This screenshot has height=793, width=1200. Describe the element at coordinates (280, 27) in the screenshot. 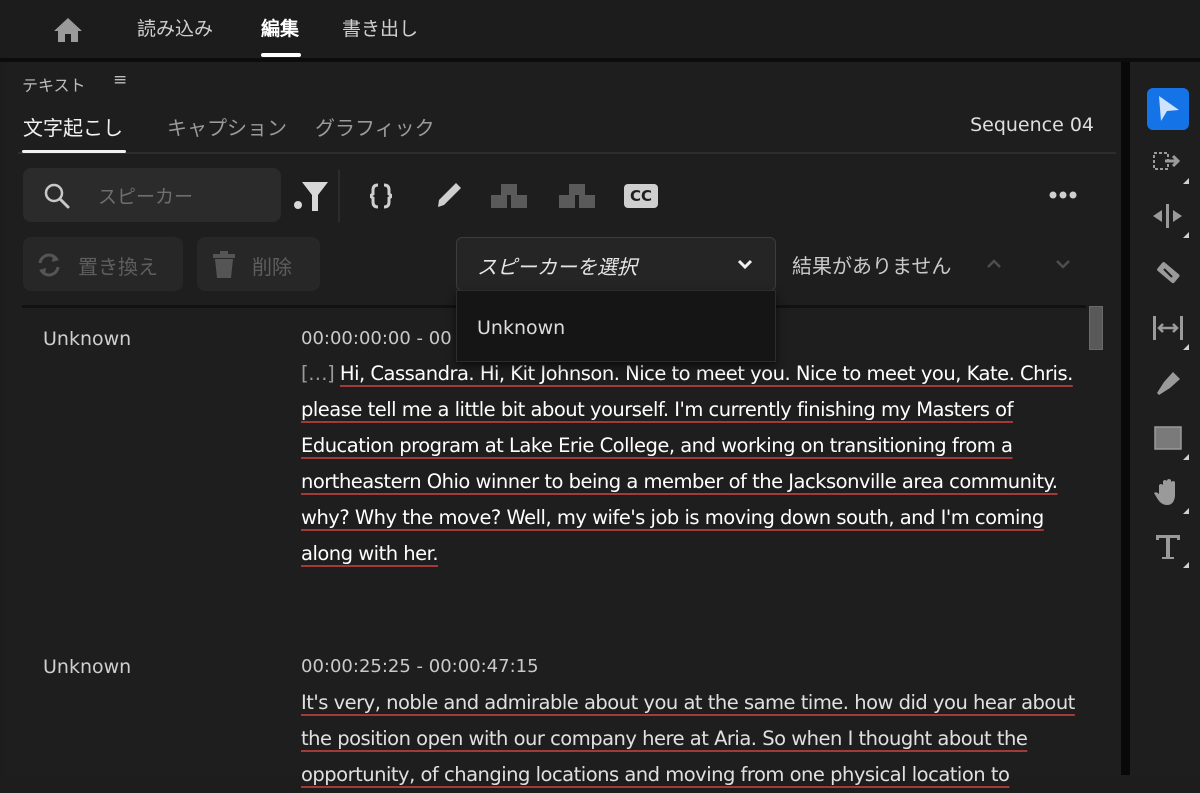

I see `nav-edit: 編集` at that location.